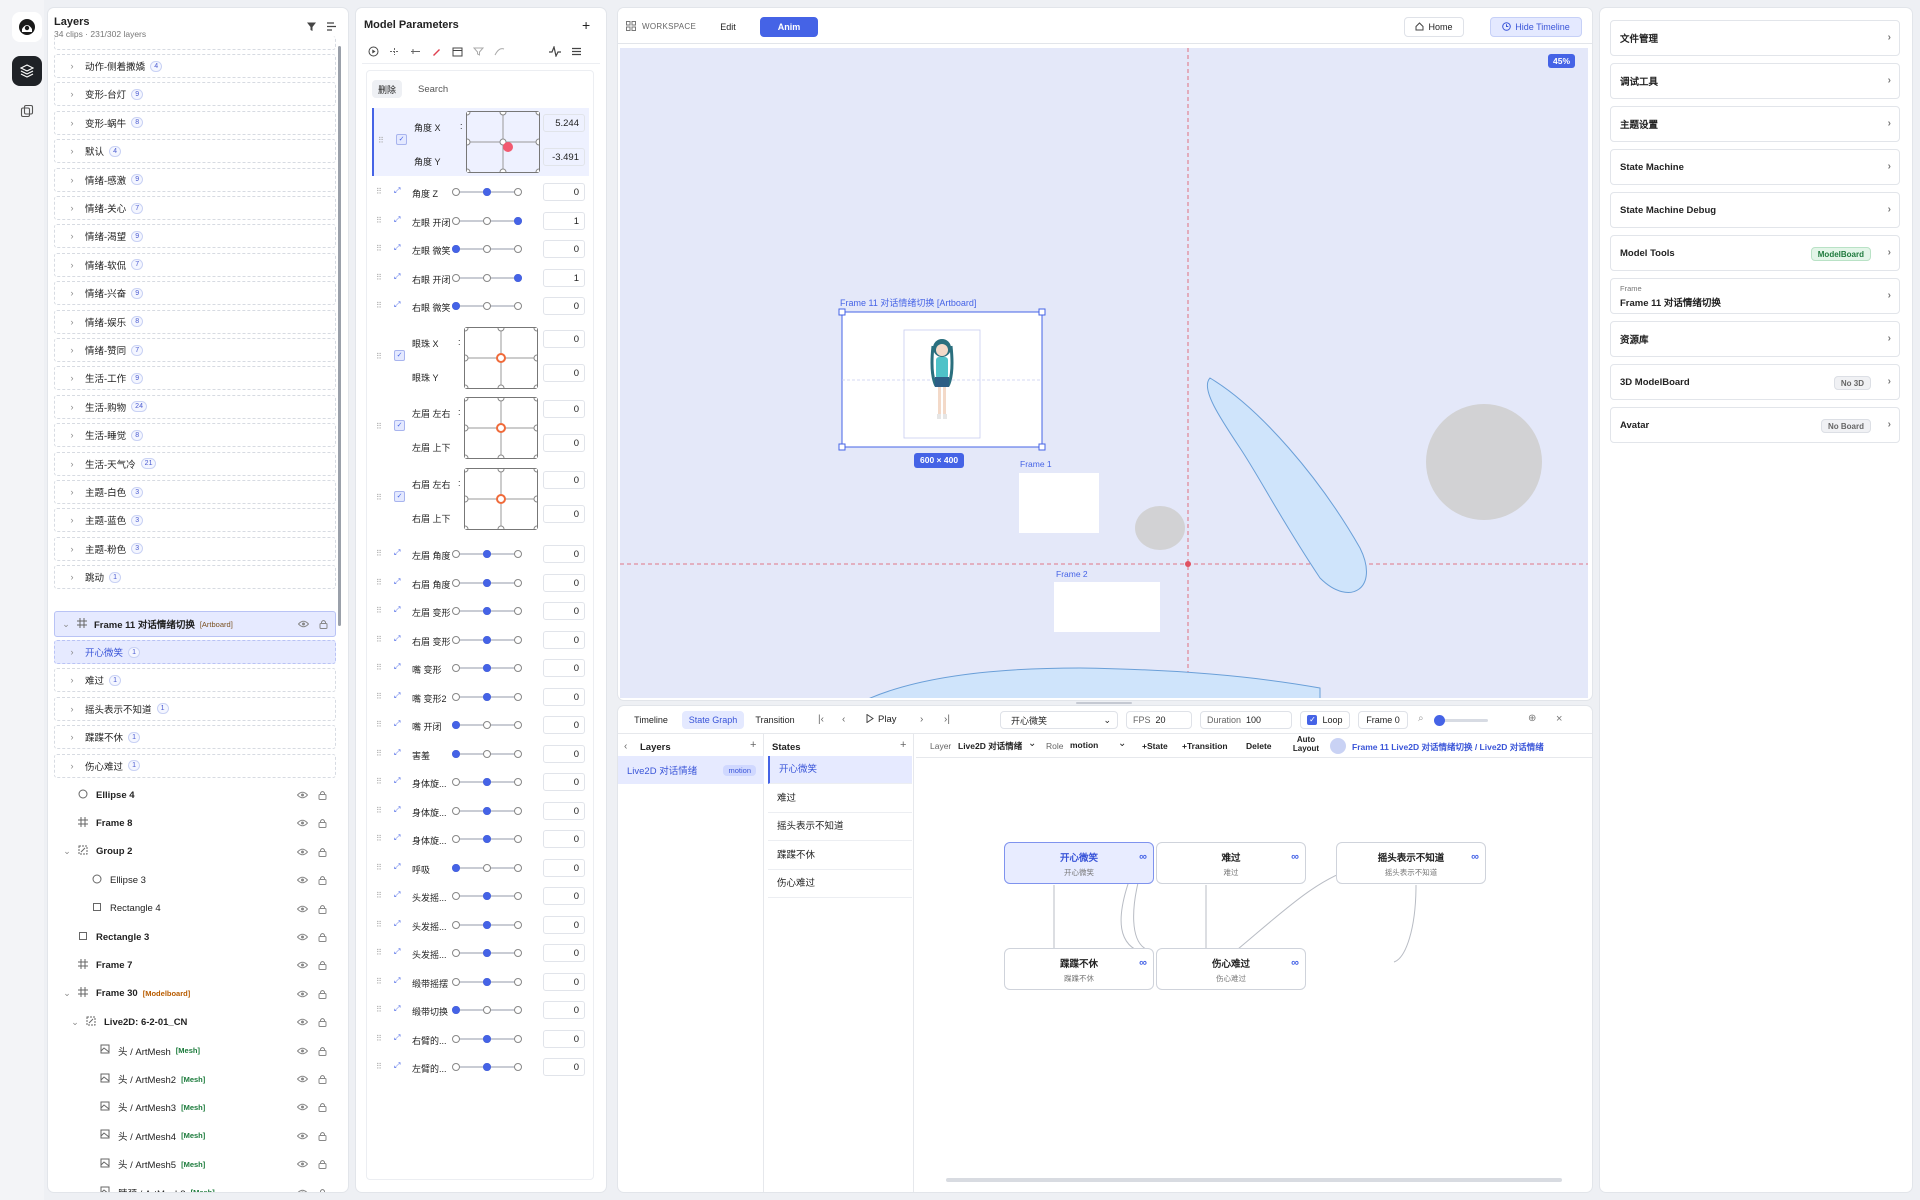 Image resolution: width=1920 pixels, height=1200 pixels. I want to click on layer-tree-row: ⌄ Live2D: 6-2-01_CN, so click(195, 1022).